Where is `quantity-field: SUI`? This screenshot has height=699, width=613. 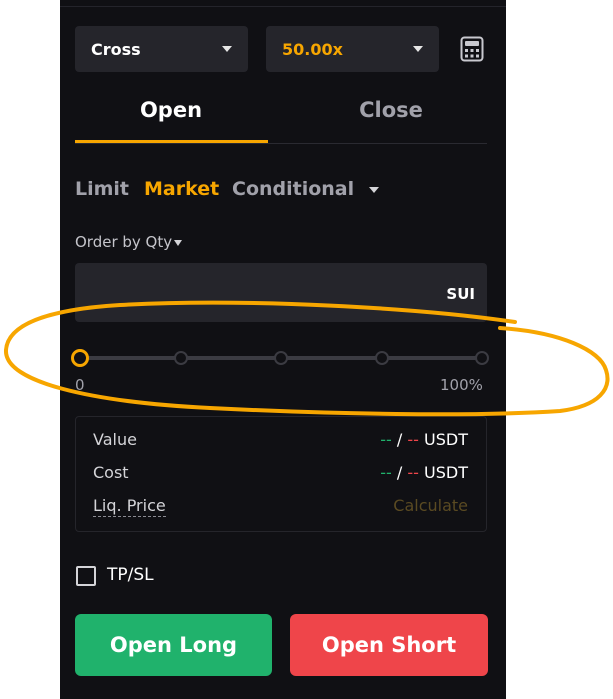
quantity-field: SUI is located at coordinates (281, 292).